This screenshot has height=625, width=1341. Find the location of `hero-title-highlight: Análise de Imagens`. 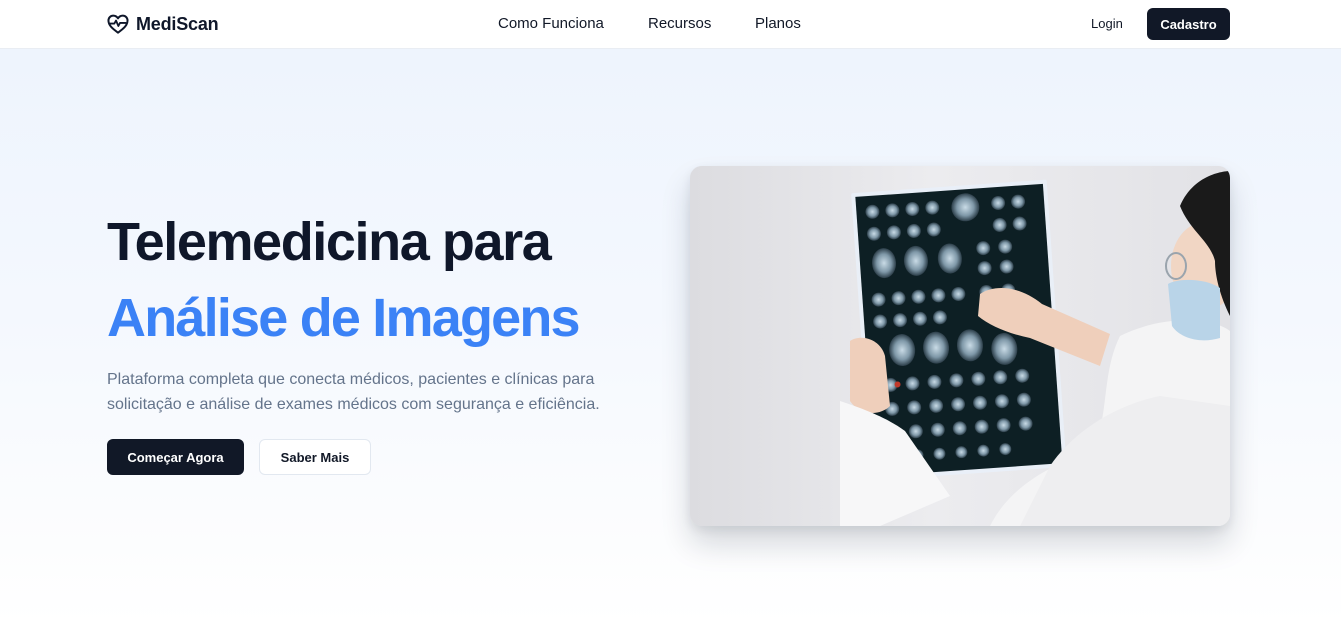

hero-title-highlight: Análise de Imagens is located at coordinates (344, 318).